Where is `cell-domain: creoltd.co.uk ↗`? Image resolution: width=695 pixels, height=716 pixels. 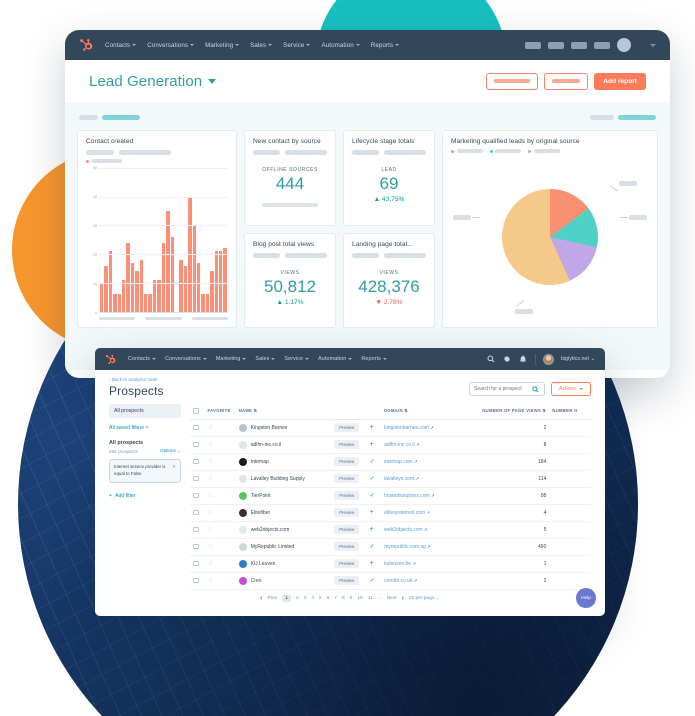
cell-domain: creoltd.co.uk ↗ is located at coordinates (429, 581).